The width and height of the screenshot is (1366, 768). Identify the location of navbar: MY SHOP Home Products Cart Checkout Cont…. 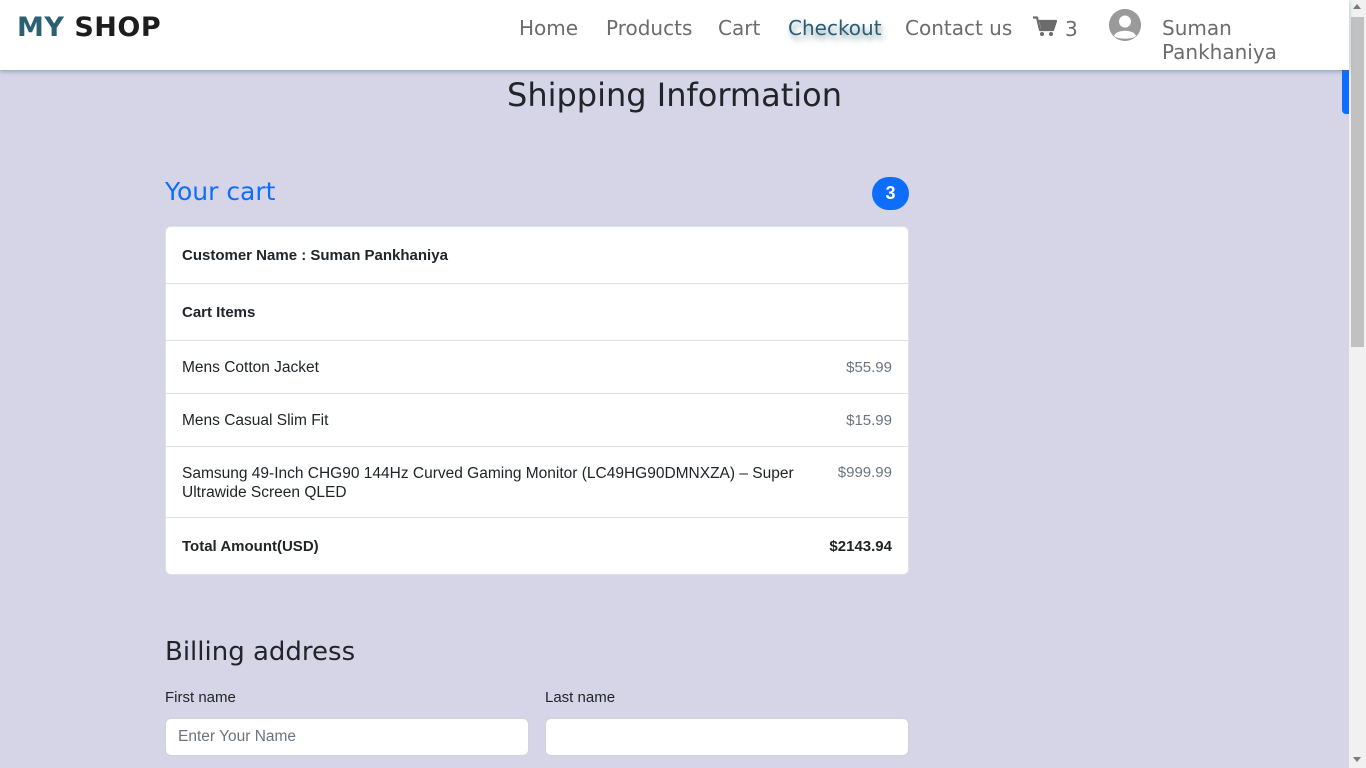
(674, 35).